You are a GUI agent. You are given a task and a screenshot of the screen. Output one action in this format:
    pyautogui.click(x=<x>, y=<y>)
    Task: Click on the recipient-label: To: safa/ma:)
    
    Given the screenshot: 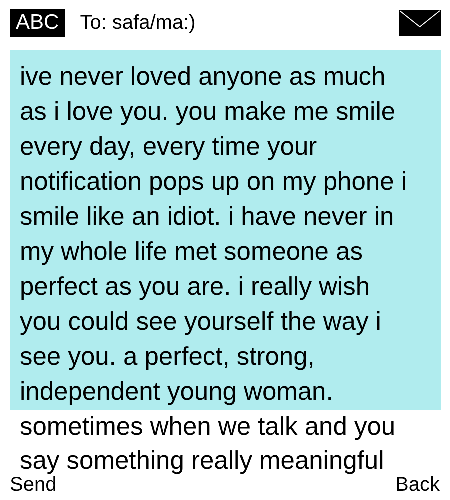 What is the action you would take?
    pyautogui.click(x=138, y=23)
    